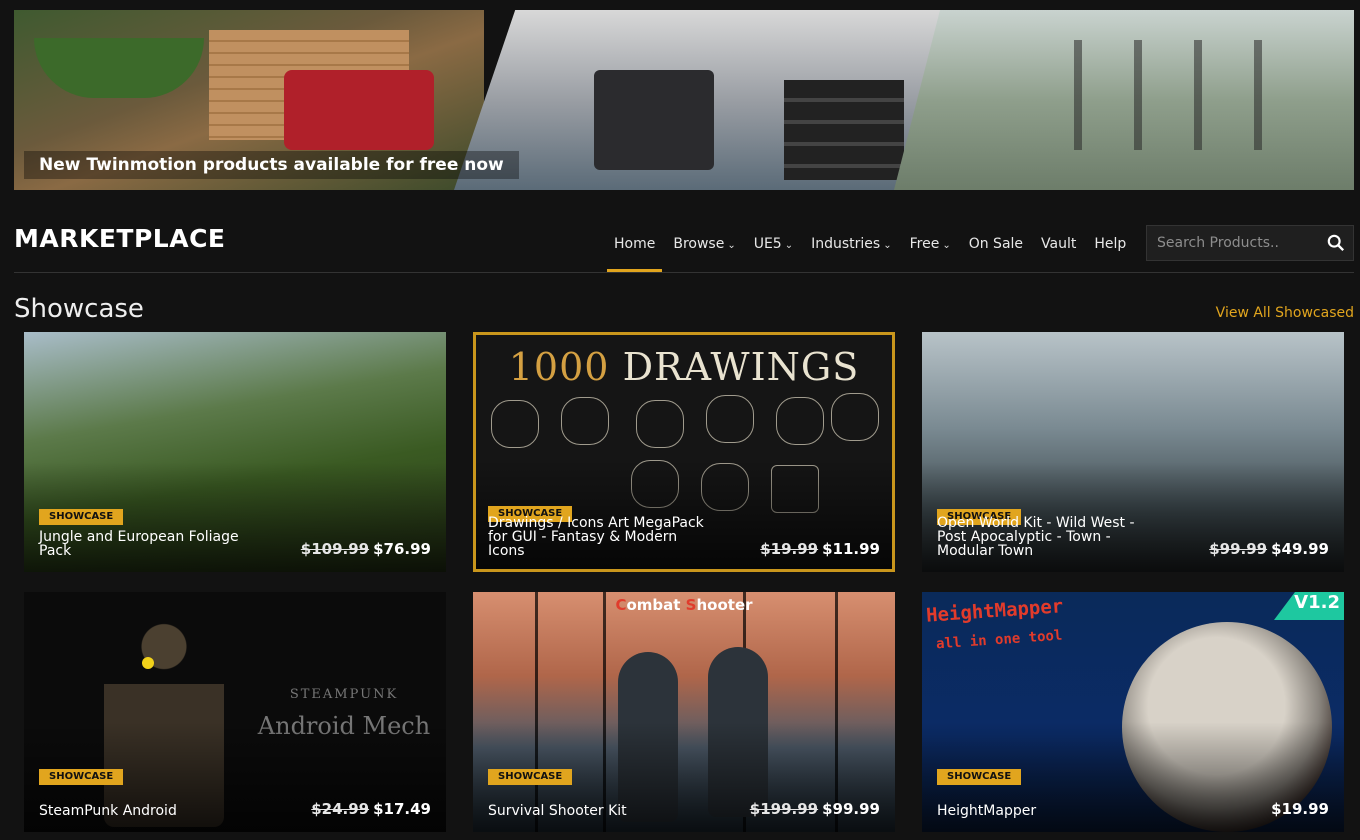 The width and height of the screenshot is (1360, 840). I want to click on price: $199.99 $99.99, so click(815, 809).